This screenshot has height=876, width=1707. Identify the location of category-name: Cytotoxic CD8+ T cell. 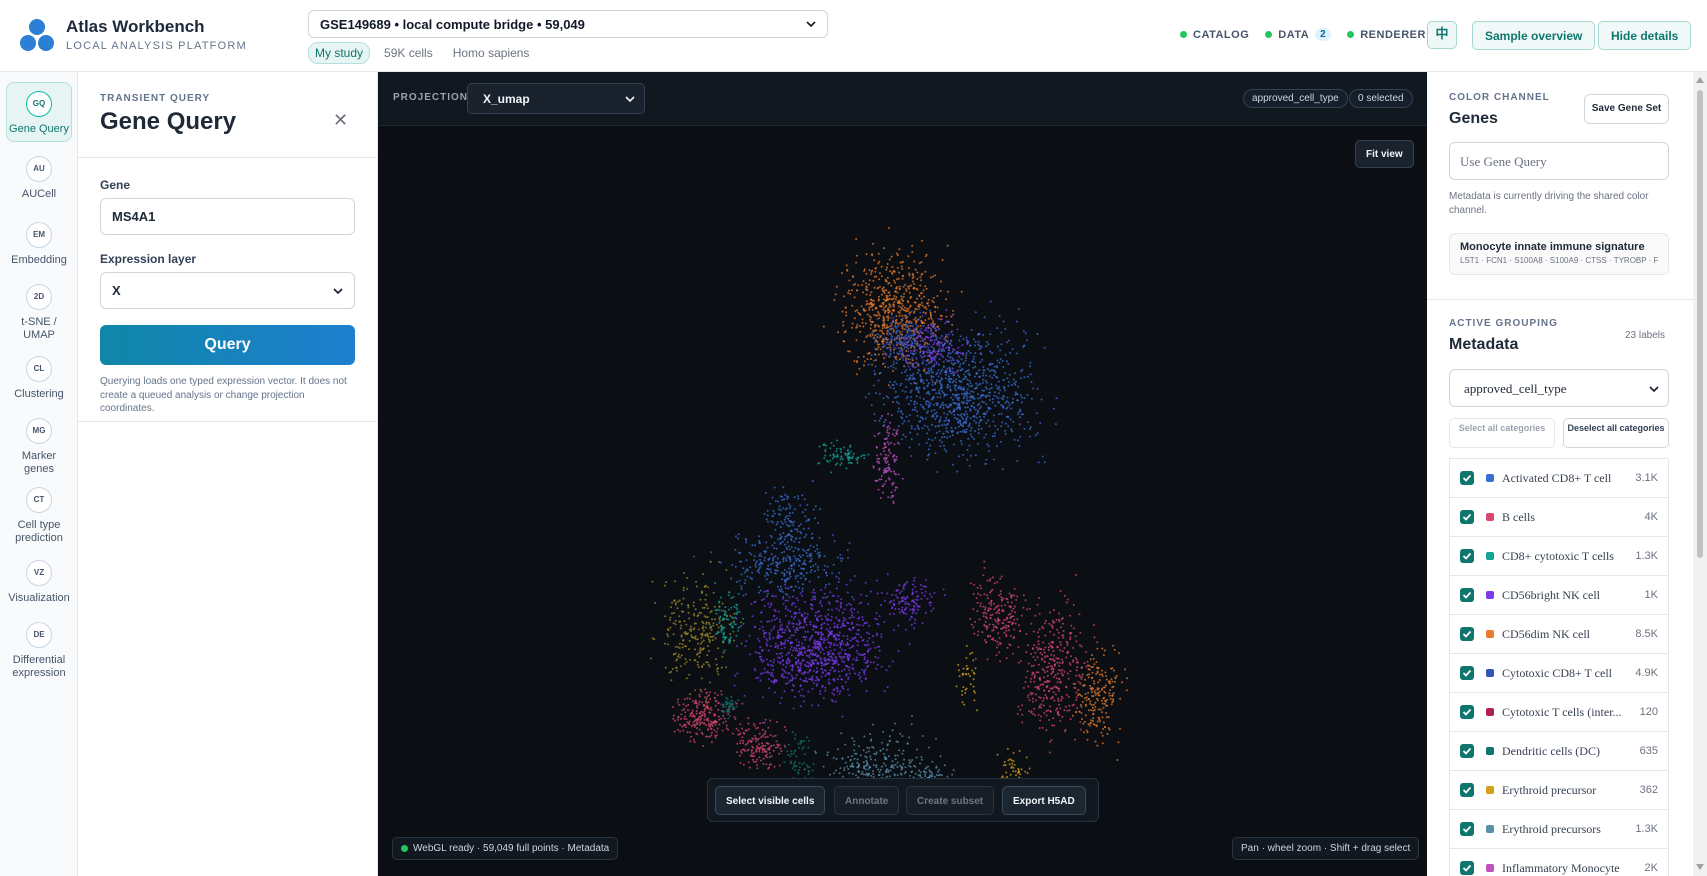
(1557, 673).